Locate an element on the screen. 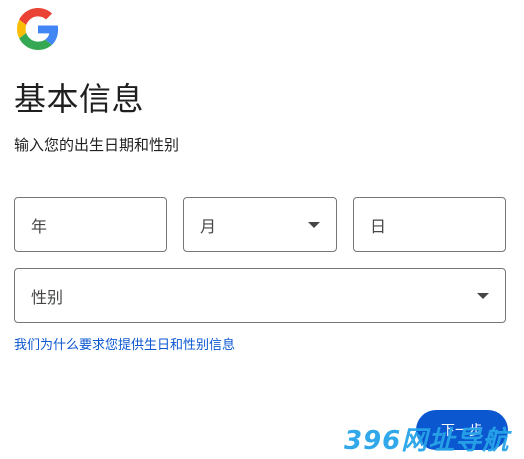 The height and width of the screenshot is (459, 524). month-select: 月 is located at coordinates (260, 224).